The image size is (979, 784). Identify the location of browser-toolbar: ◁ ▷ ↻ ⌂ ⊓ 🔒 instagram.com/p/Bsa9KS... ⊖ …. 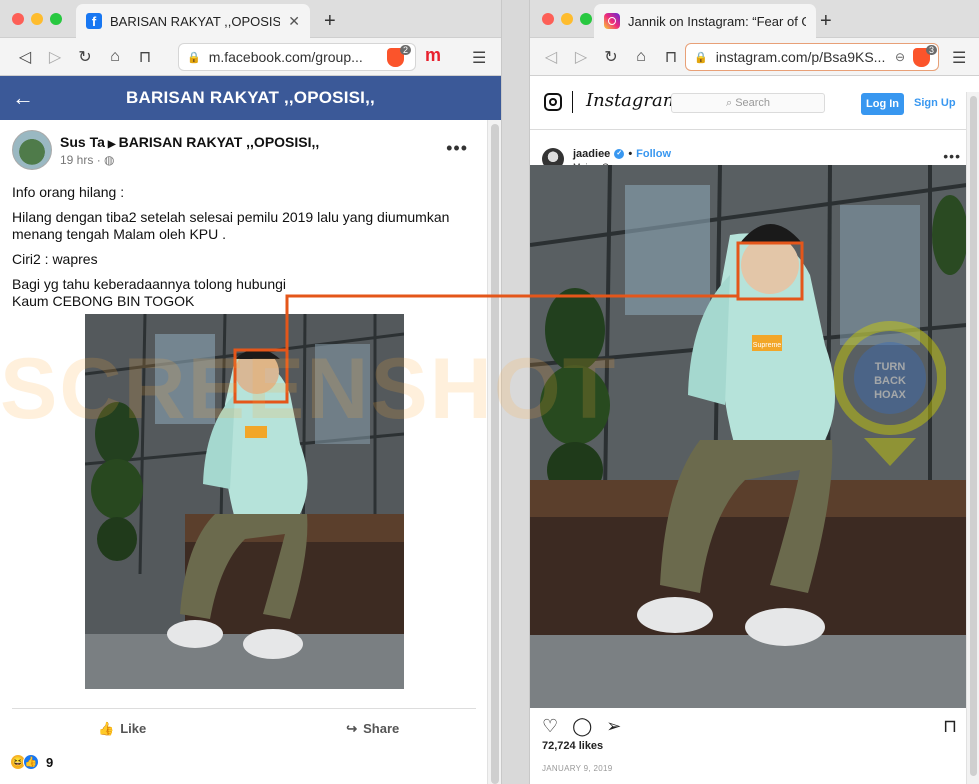
(754, 57).